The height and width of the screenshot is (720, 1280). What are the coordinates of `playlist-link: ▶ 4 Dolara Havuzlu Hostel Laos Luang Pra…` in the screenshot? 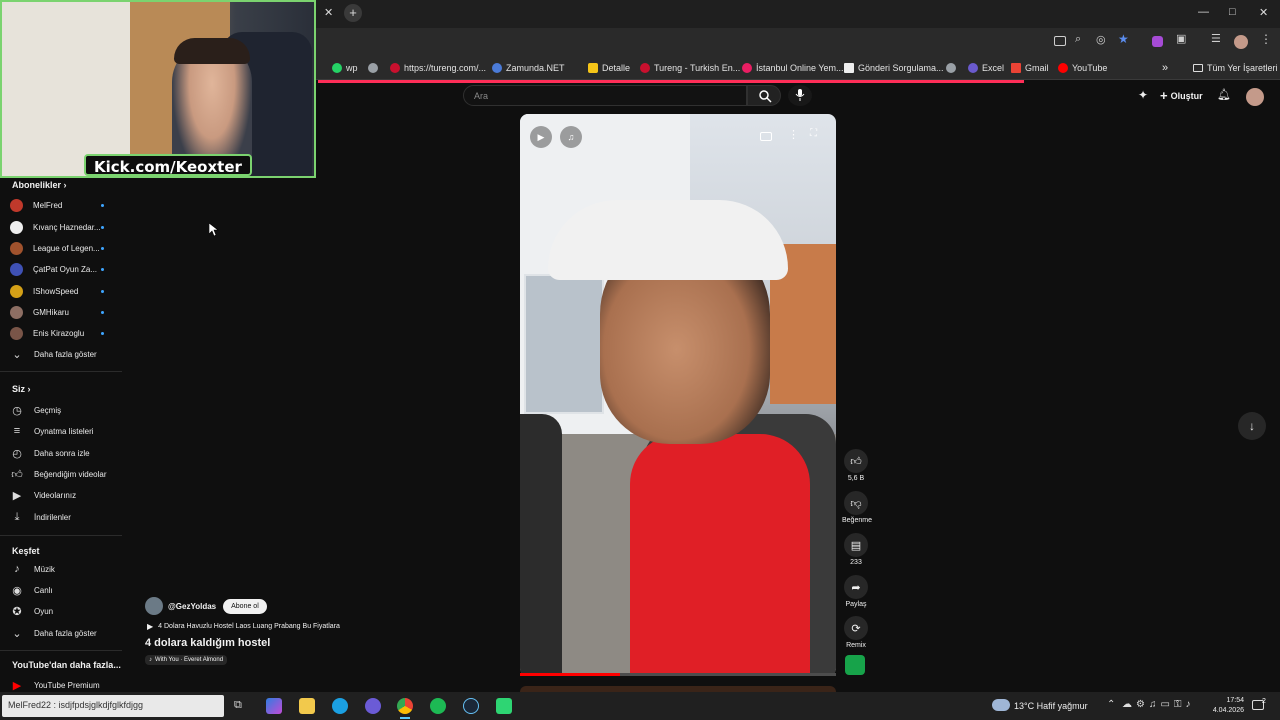 It's located at (243, 626).